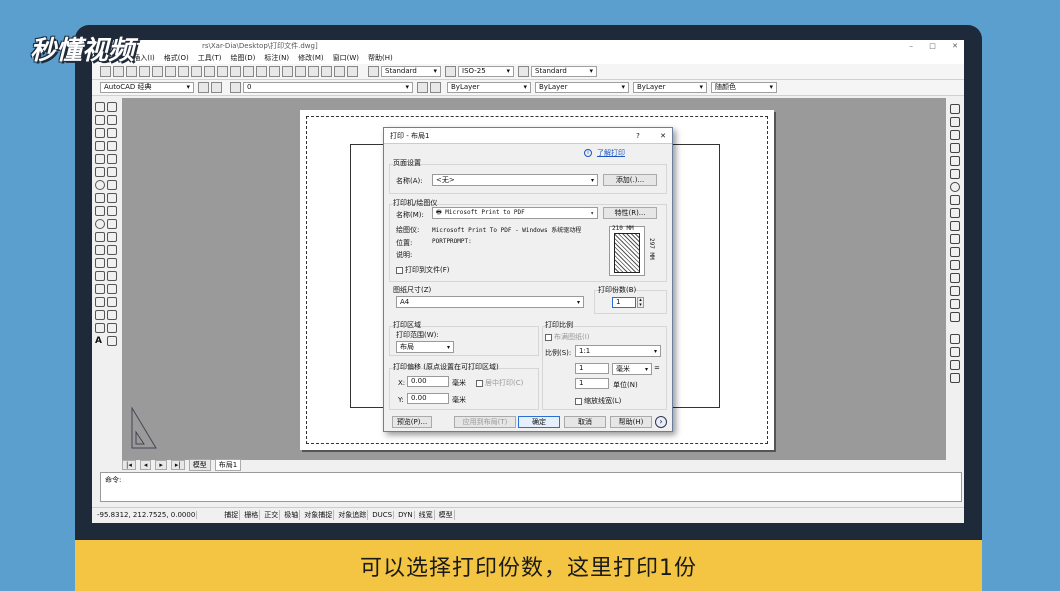  Describe the element at coordinates (112, 224) in the screenshot. I see `trim-icon` at that location.